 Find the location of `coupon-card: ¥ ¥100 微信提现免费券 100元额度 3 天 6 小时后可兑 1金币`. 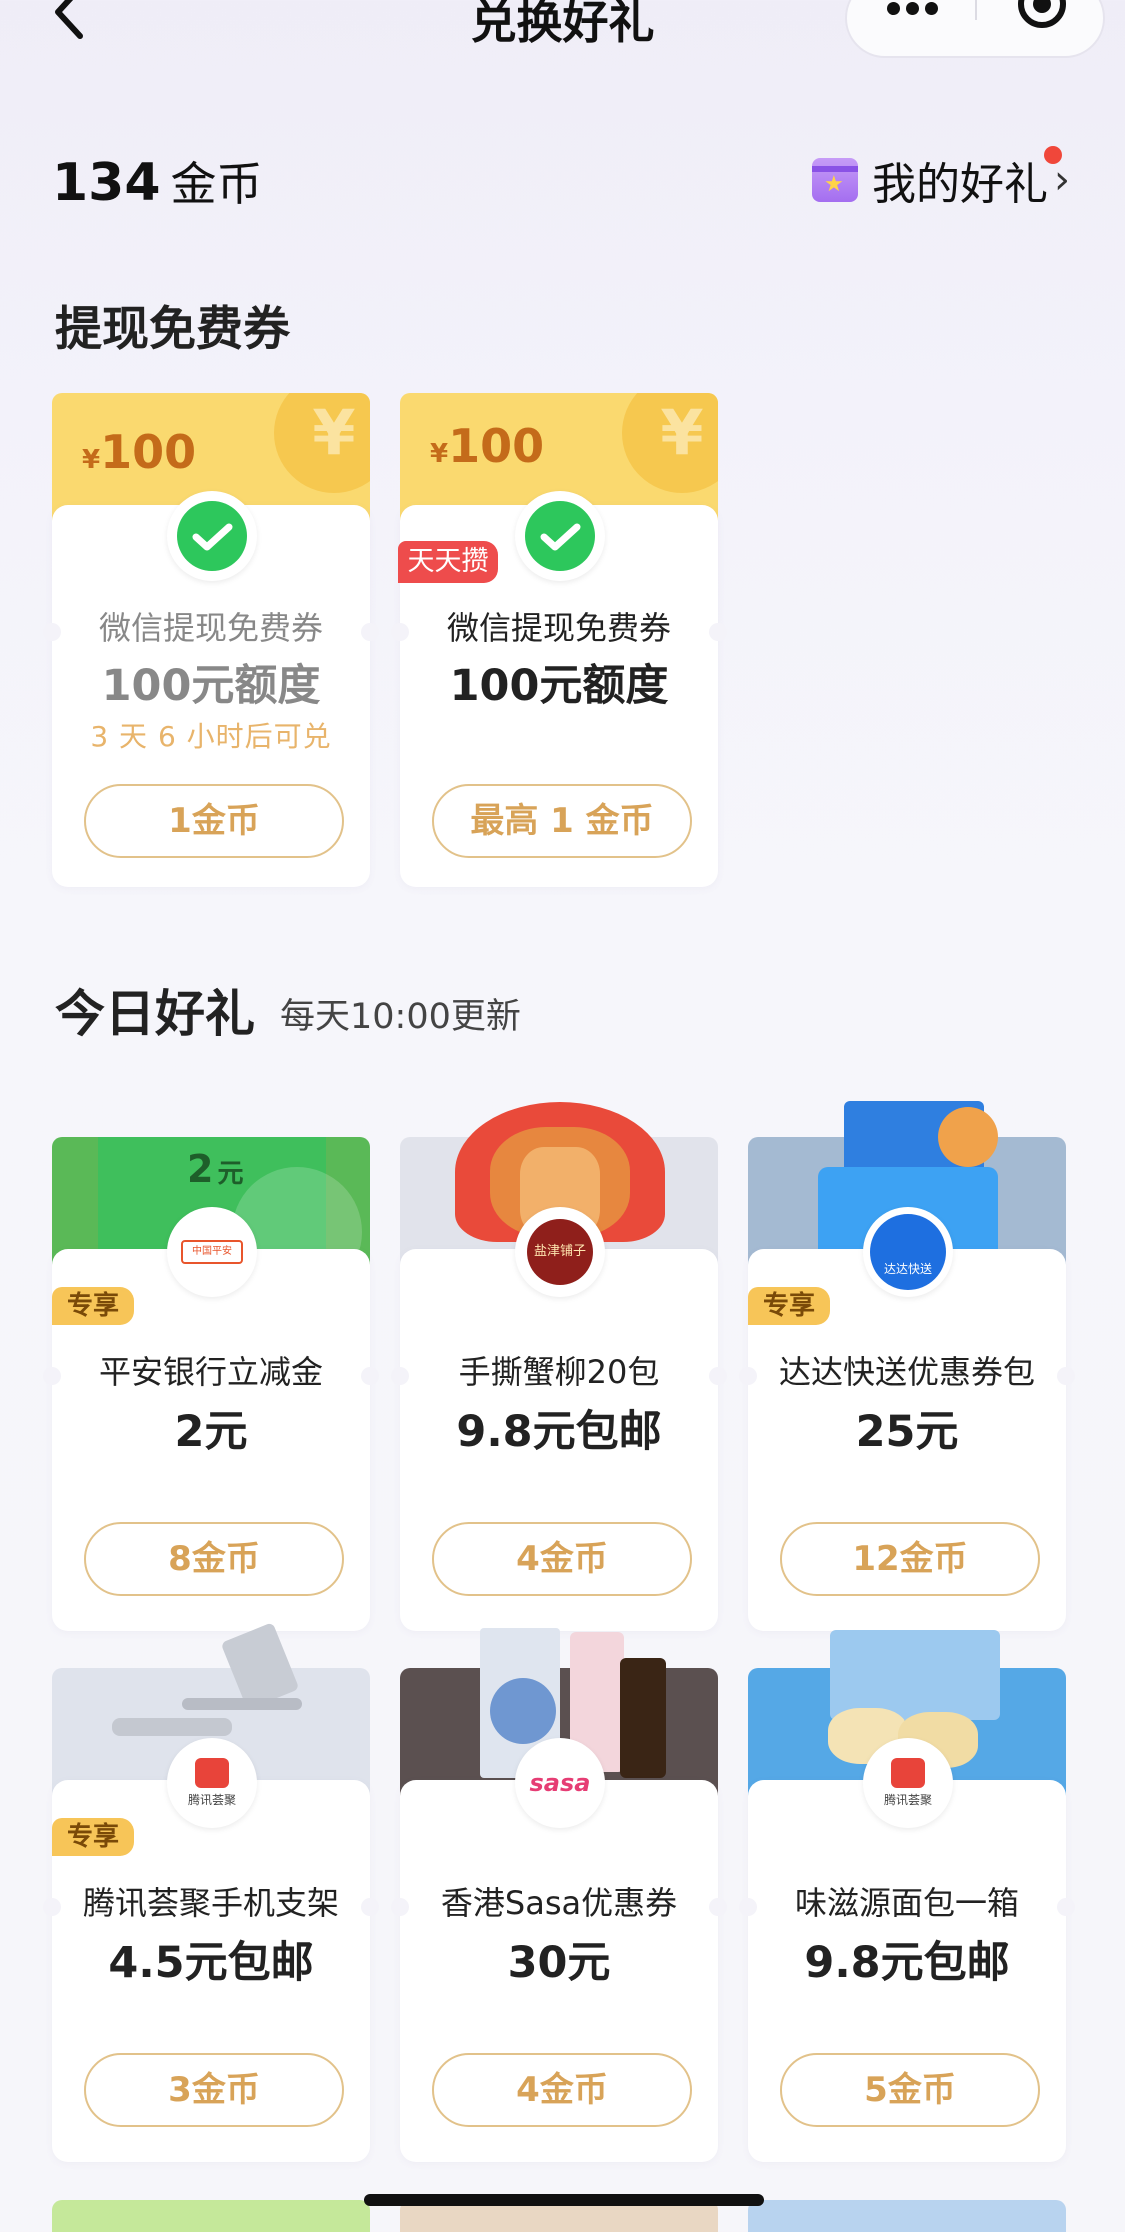

coupon-card: ¥ ¥100 微信提现免费券 100元额度 3 天 6 小时后可兑 1金币 is located at coordinates (211, 641).